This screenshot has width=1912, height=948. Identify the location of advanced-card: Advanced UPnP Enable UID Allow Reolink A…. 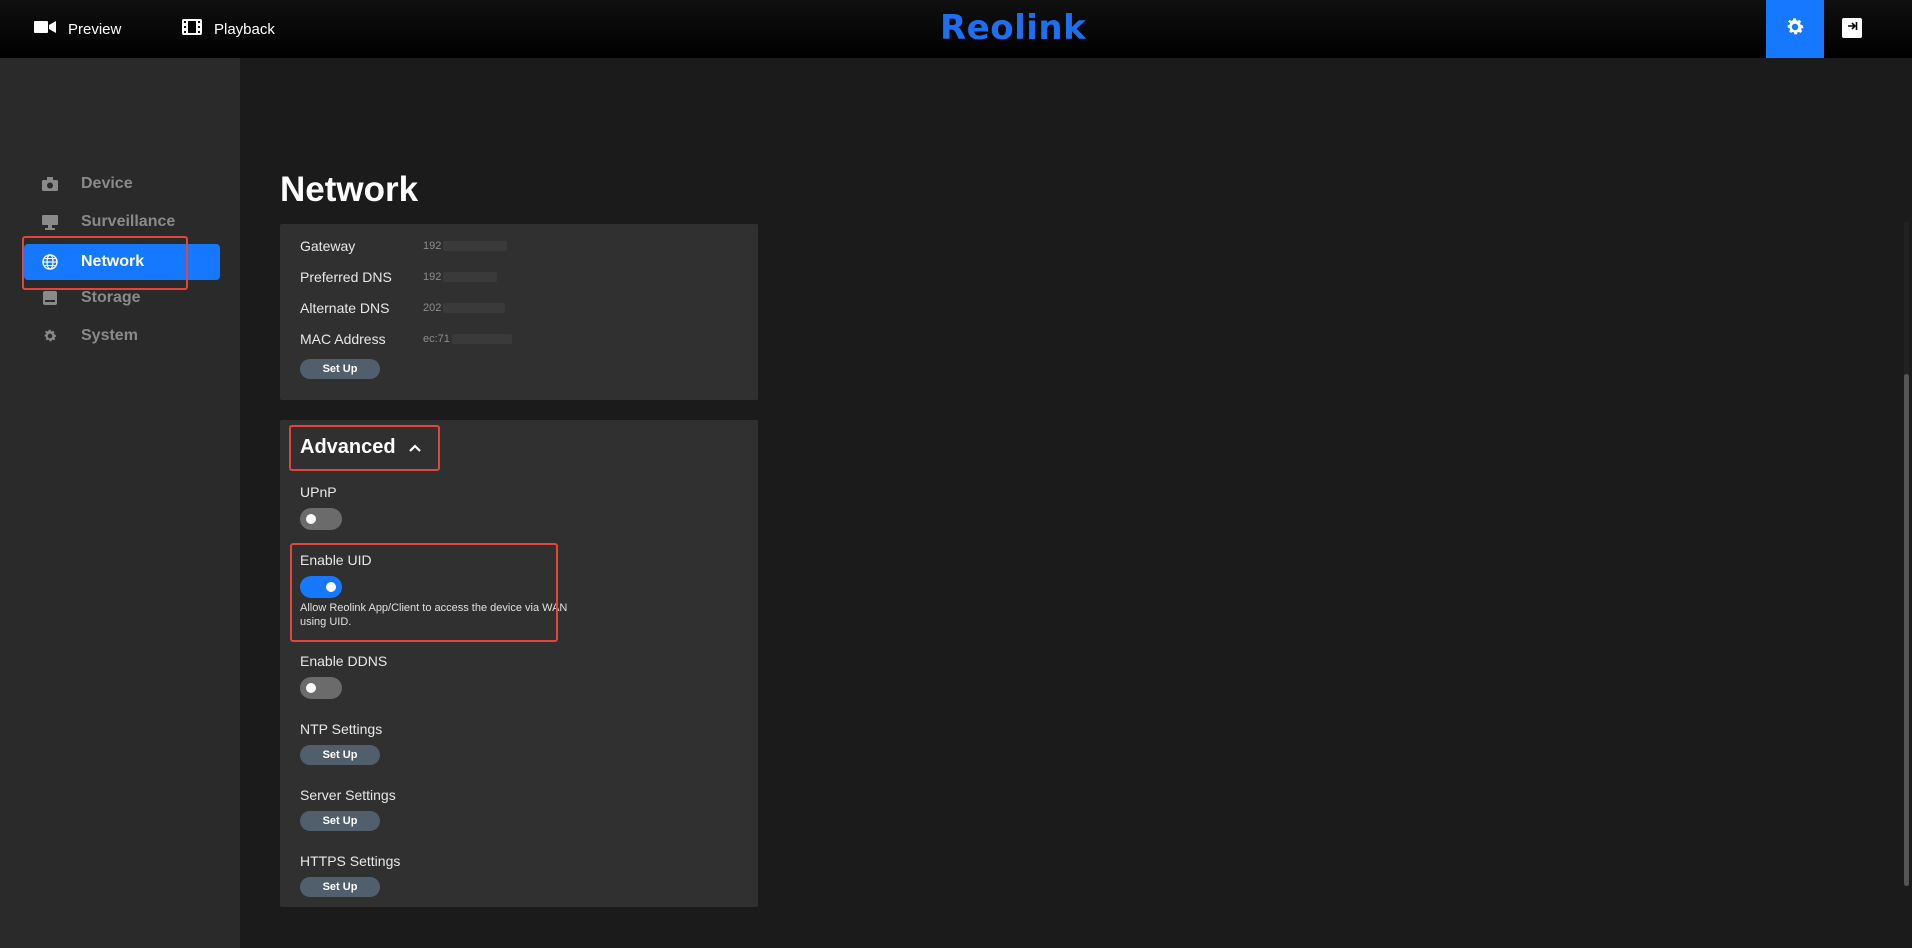
(519, 663).